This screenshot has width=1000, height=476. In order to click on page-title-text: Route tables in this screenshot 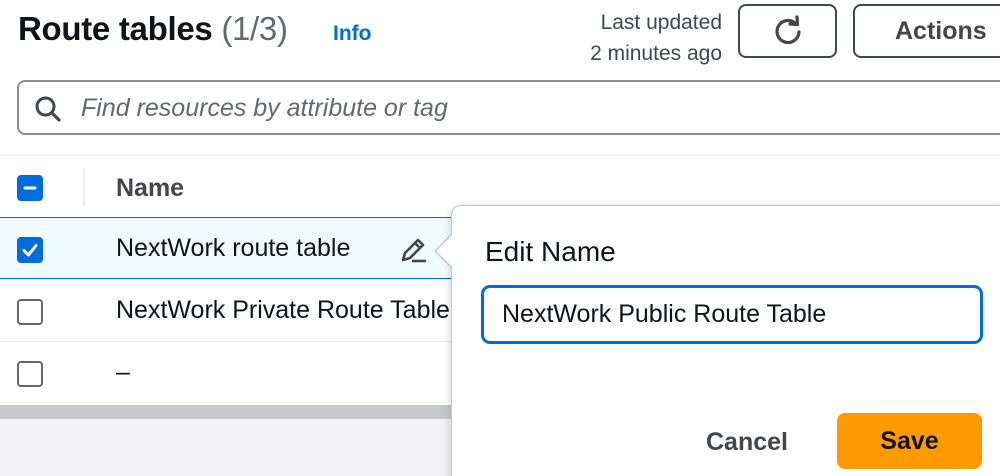, I will do `click(115, 28)`.